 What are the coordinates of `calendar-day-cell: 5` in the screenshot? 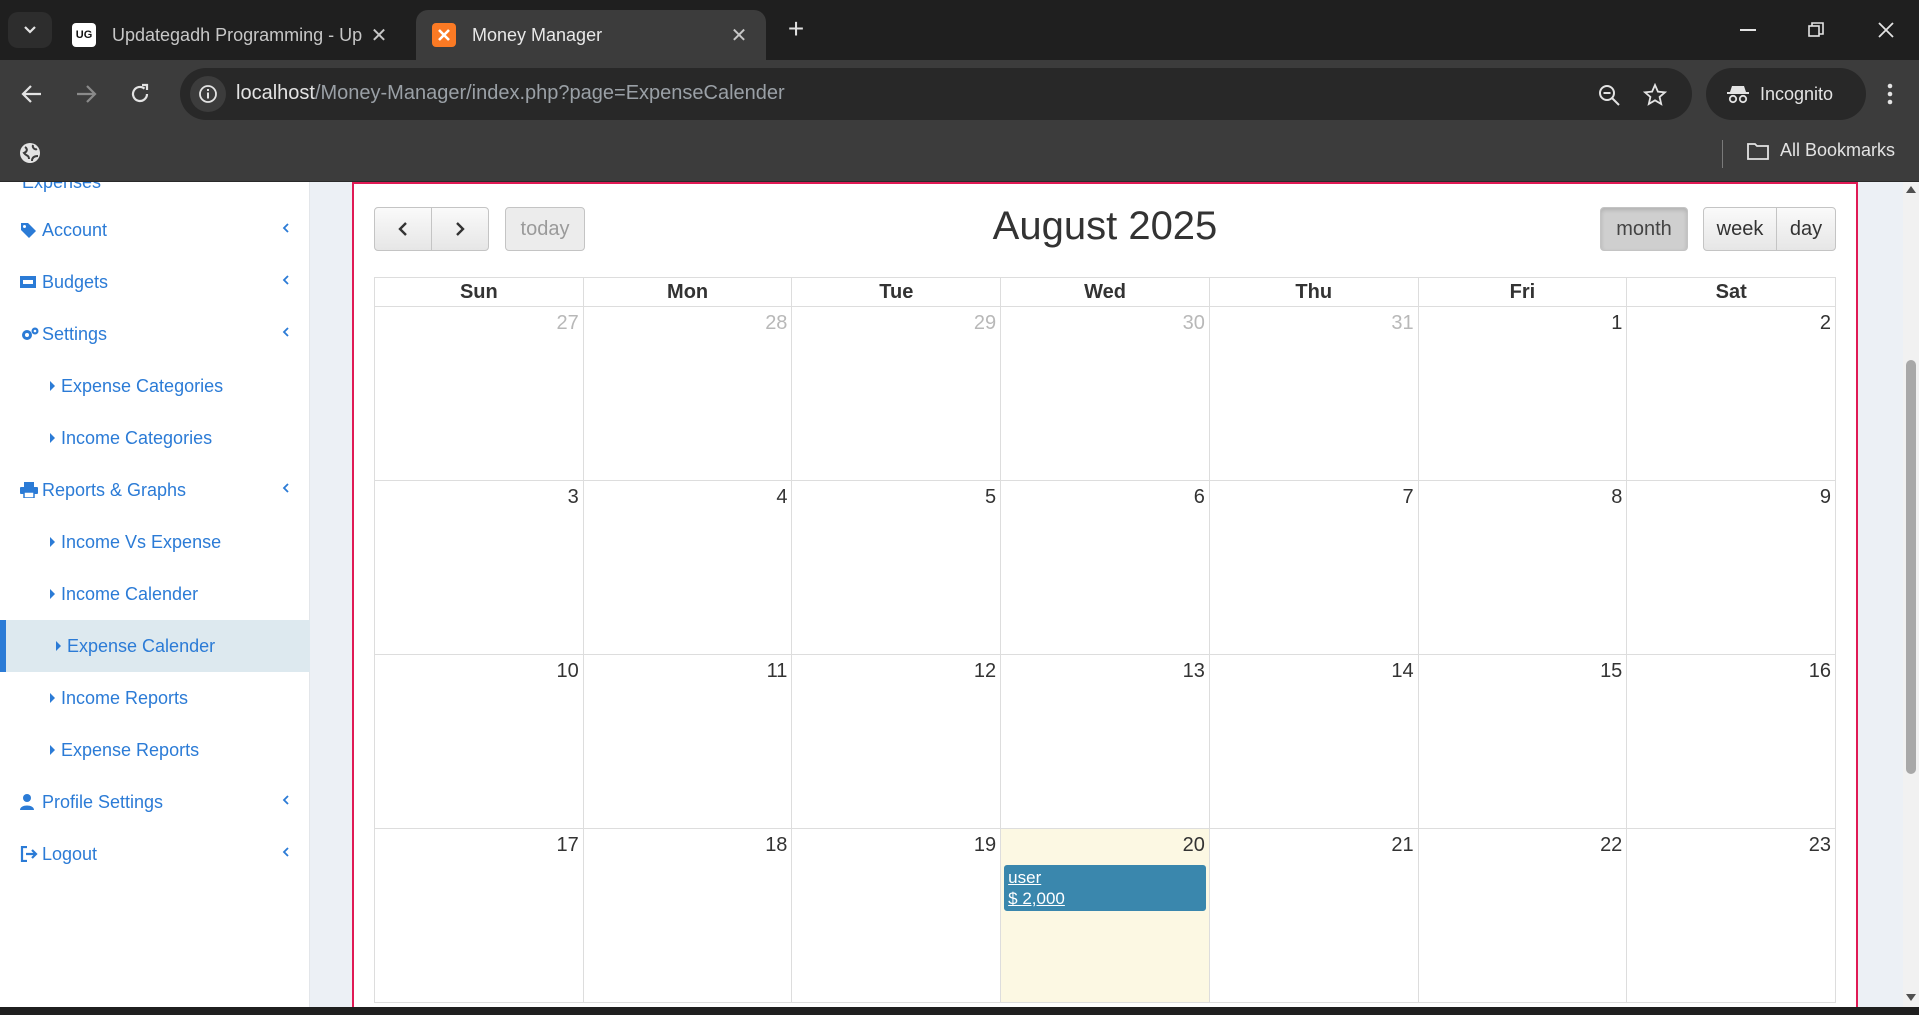 It's located at (897, 567).